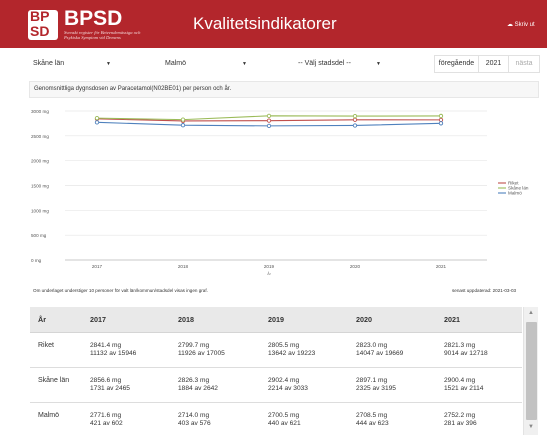  I want to click on table-header-row: År 2017 2018 2019 2020 2021, so click(276, 320).